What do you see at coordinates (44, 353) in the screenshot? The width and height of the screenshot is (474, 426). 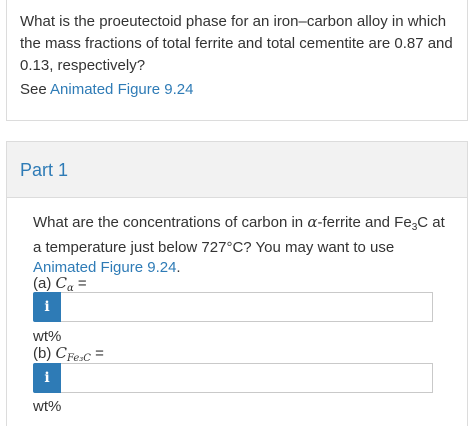 I see `answer-b-prefix: (b)` at bounding box center [44, 353].